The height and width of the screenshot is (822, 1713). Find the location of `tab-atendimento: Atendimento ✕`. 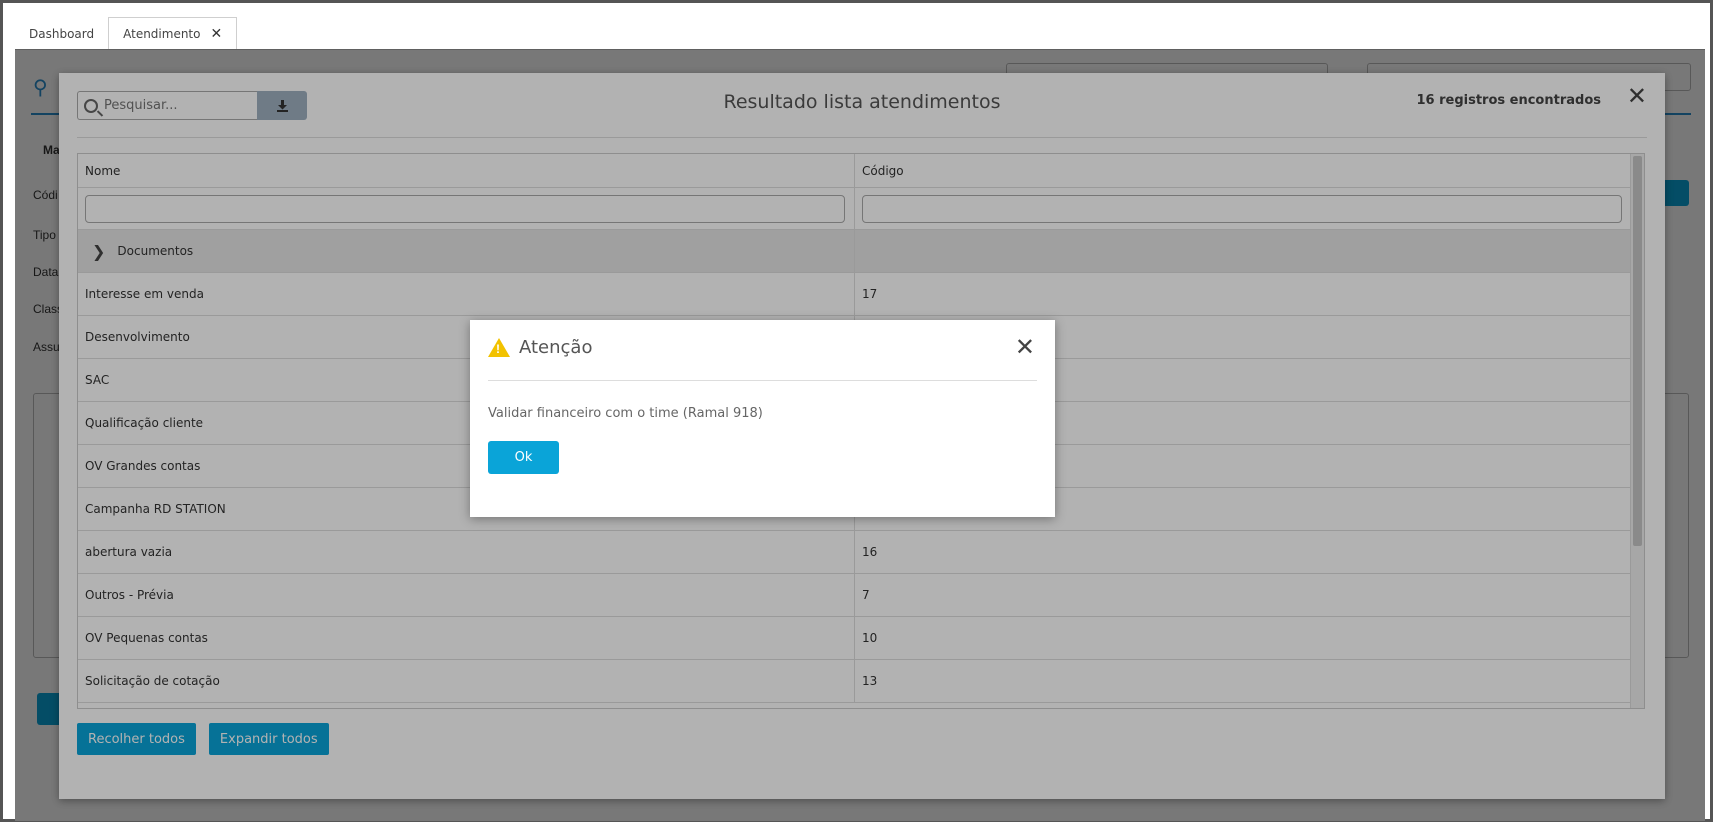

tab-atendimento: Atendimento ✕ is located at coordinates (173, 33).